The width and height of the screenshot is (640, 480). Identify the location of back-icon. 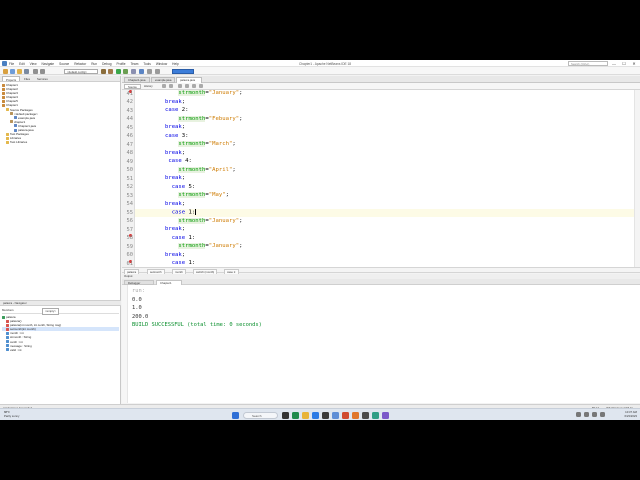
(164, 86).